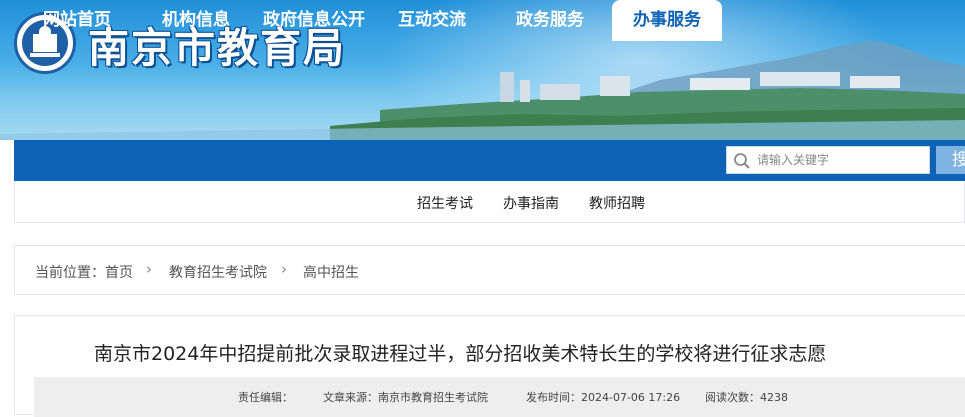  Describe the element at coordinates (119, 272) in the screenshot. I see `breadcrumb-home: 首页` at that location.